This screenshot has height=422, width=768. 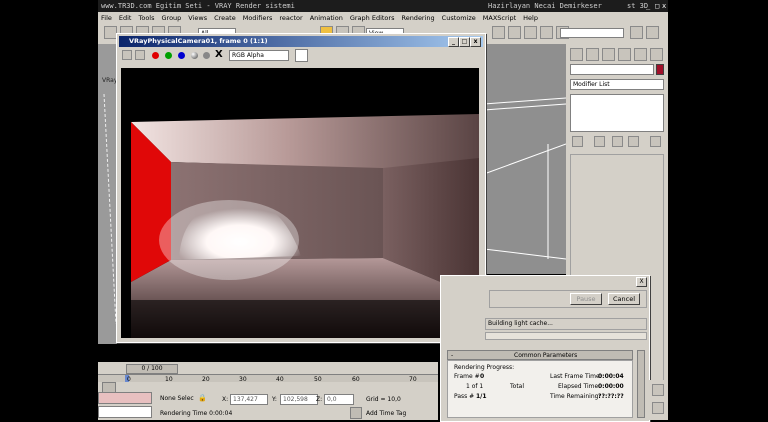 I want to click on mirror-icon, so click(x=498, y=32).